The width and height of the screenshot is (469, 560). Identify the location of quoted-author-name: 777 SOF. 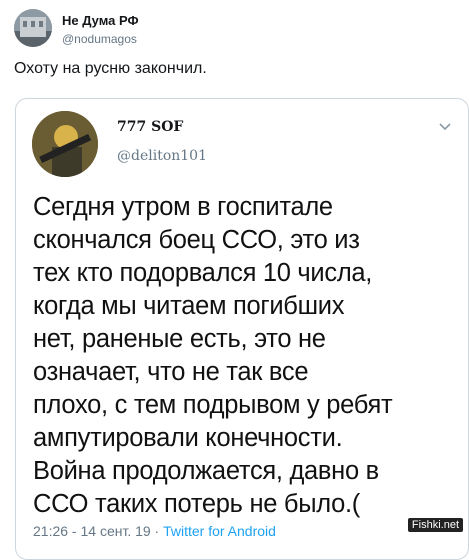
(150, 127).